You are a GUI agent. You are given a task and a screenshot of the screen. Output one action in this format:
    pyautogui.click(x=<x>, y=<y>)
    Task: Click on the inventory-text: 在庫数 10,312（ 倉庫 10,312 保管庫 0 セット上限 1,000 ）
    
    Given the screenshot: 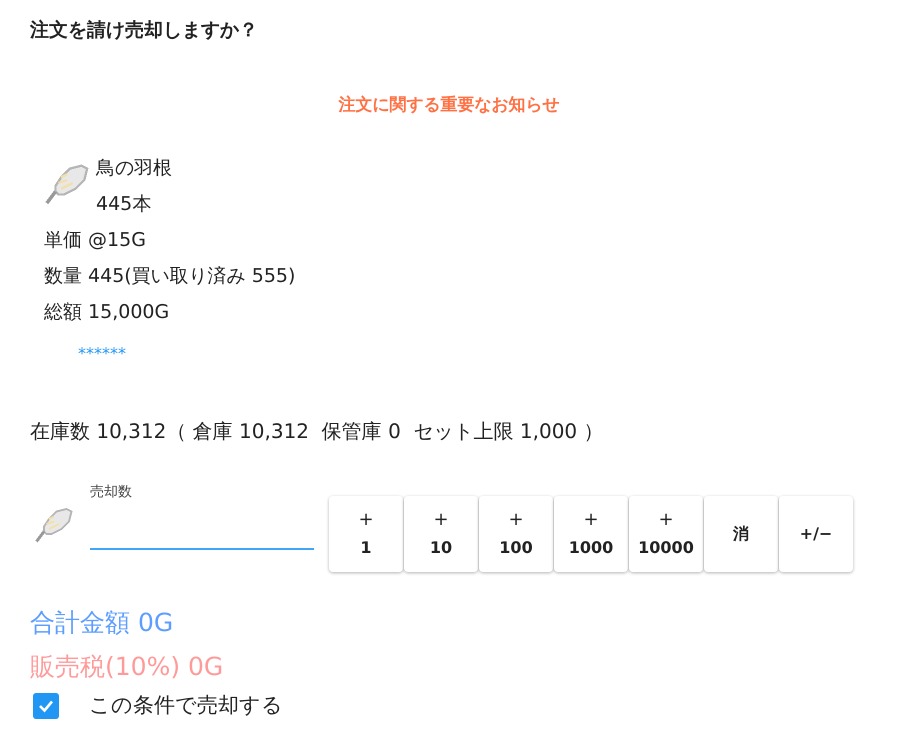 What is the action you would take?
    pyautogui.click(x=317, y=431)
    